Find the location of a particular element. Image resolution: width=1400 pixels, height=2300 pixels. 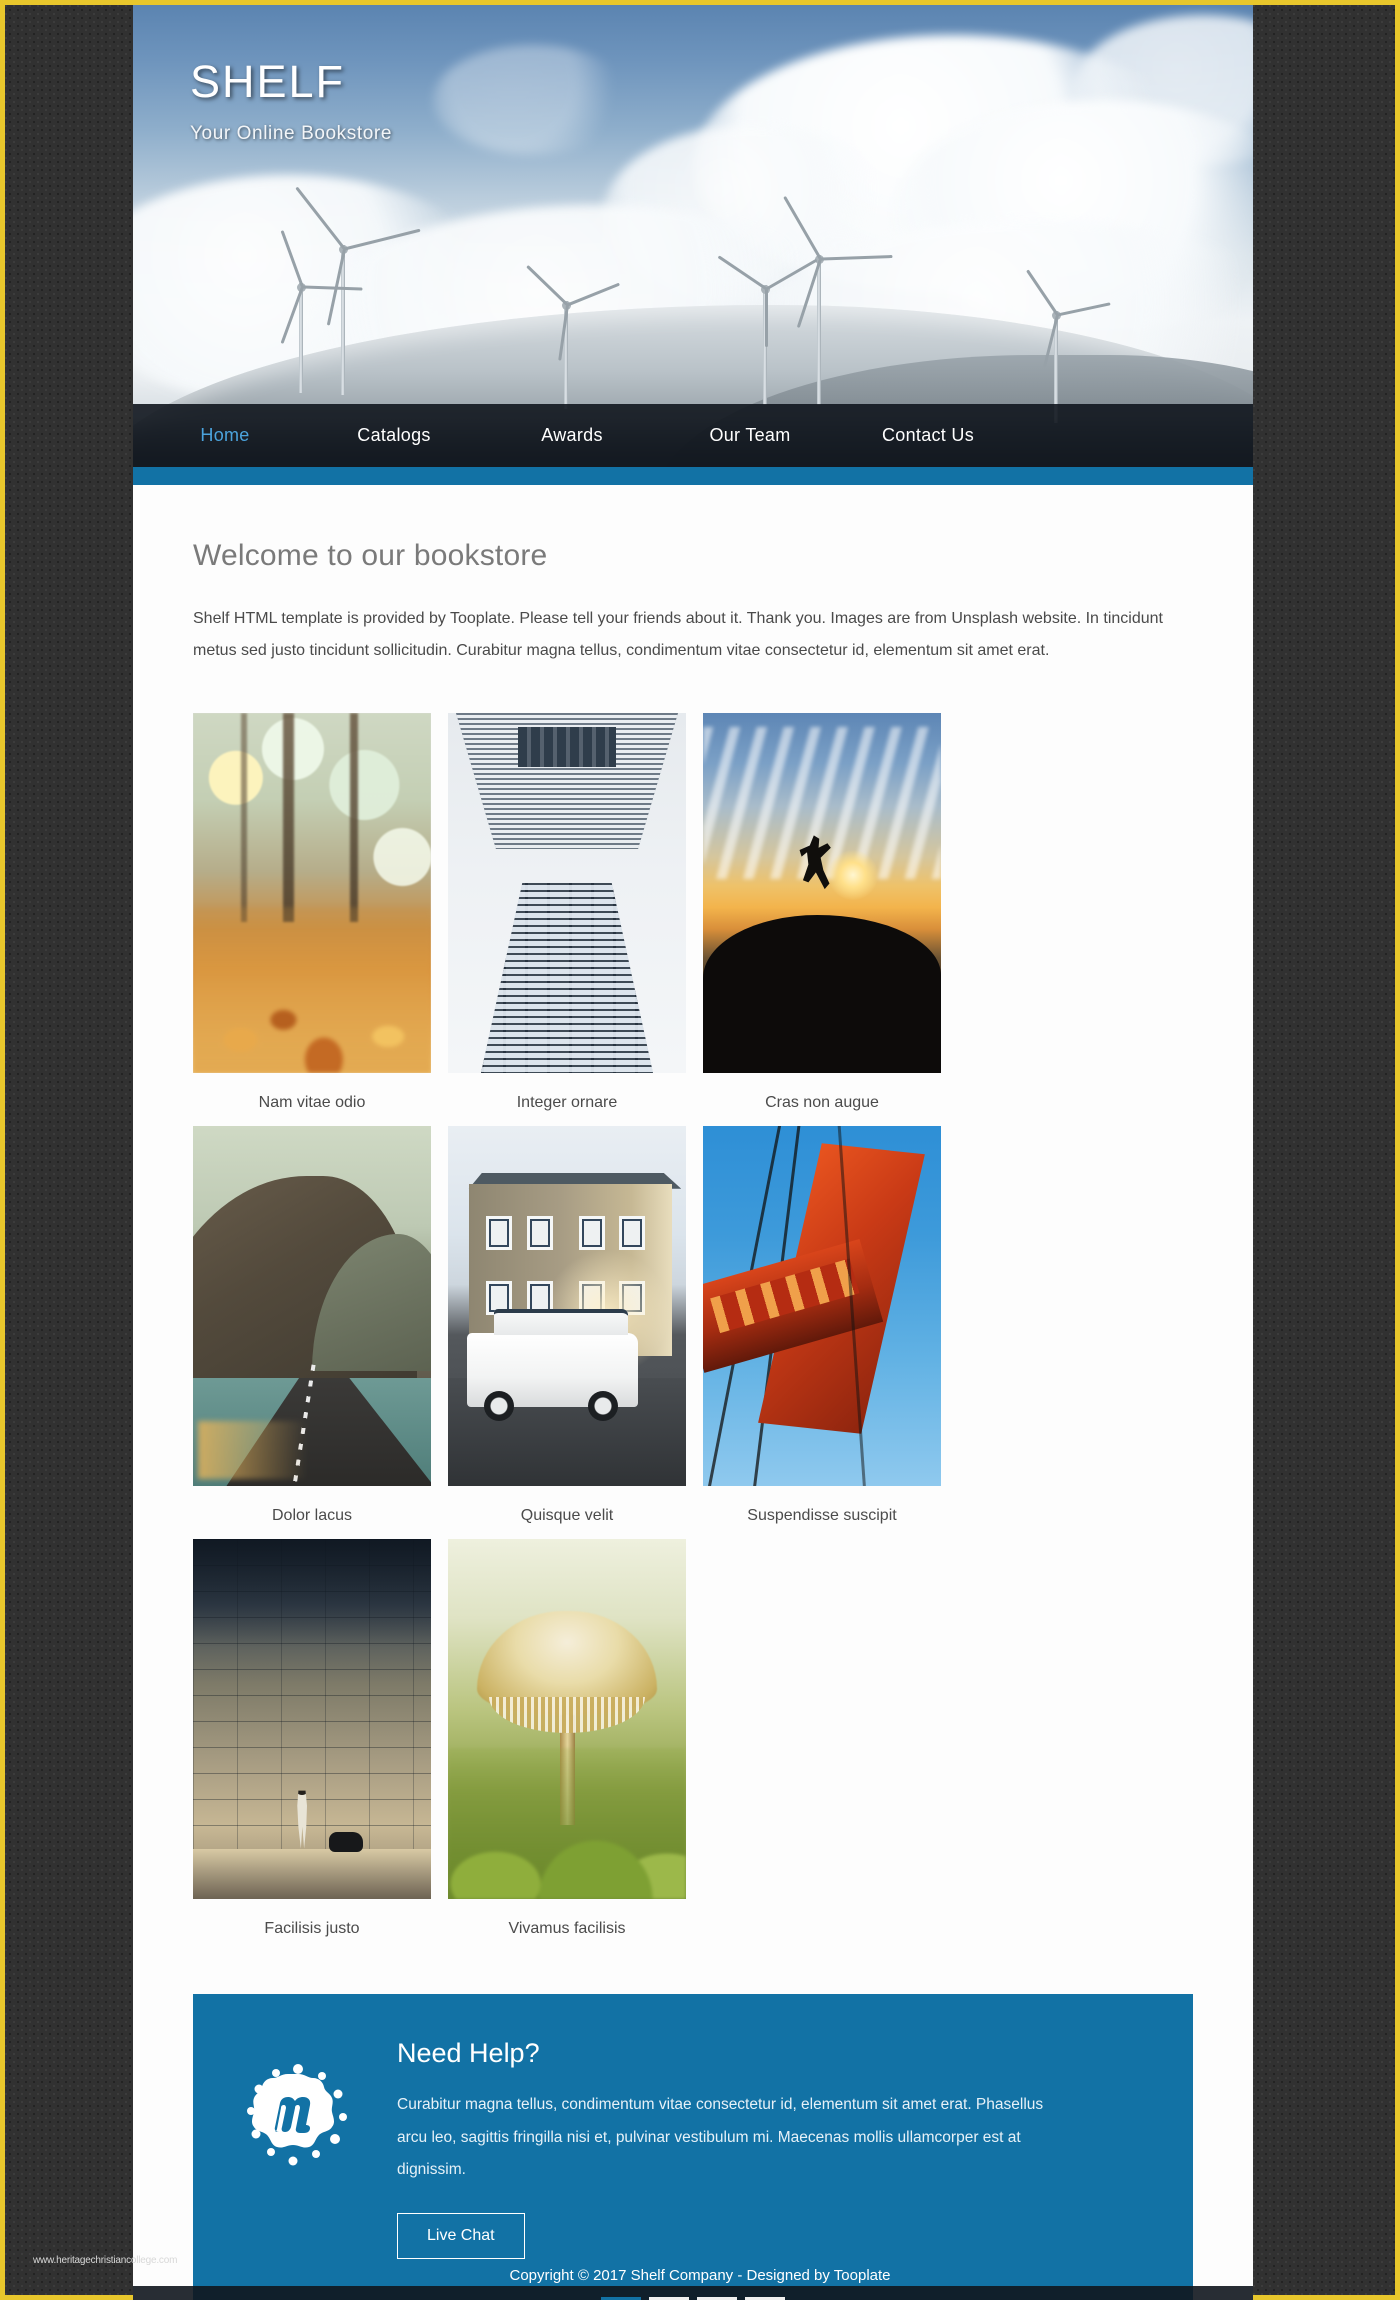

site-tagline: Your Online Bookstore is located at coordinates (291, 133).